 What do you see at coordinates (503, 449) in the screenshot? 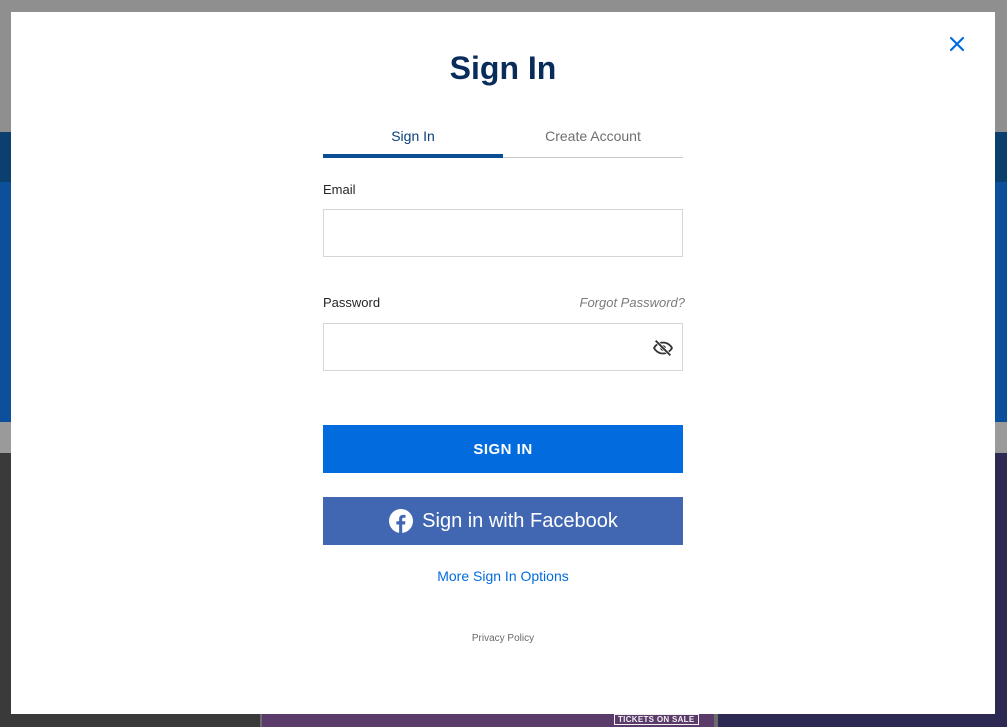
I see `sign-in-button: SIGN IN` at bounding box center [503, 449].